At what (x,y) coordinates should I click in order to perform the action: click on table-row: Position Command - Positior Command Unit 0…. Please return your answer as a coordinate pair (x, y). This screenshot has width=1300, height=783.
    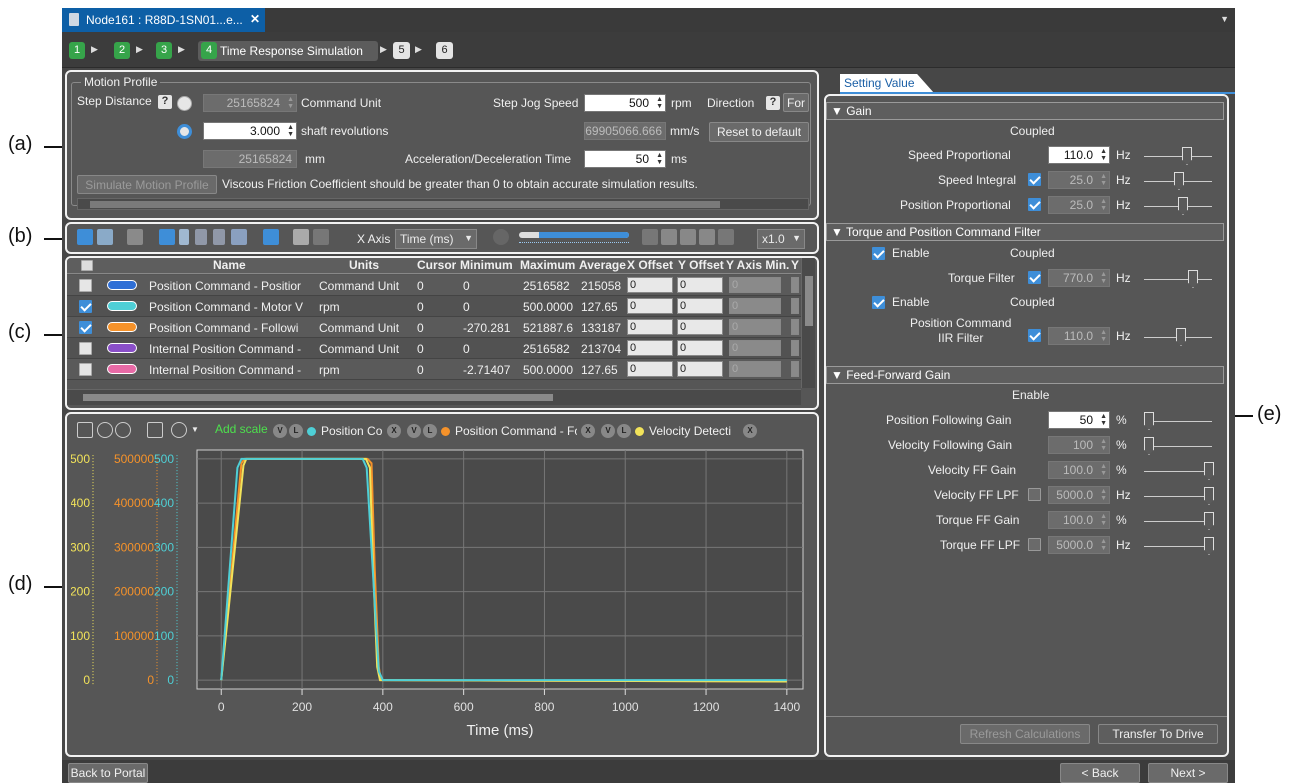
    Looking at the image, I should click on (437, 285).